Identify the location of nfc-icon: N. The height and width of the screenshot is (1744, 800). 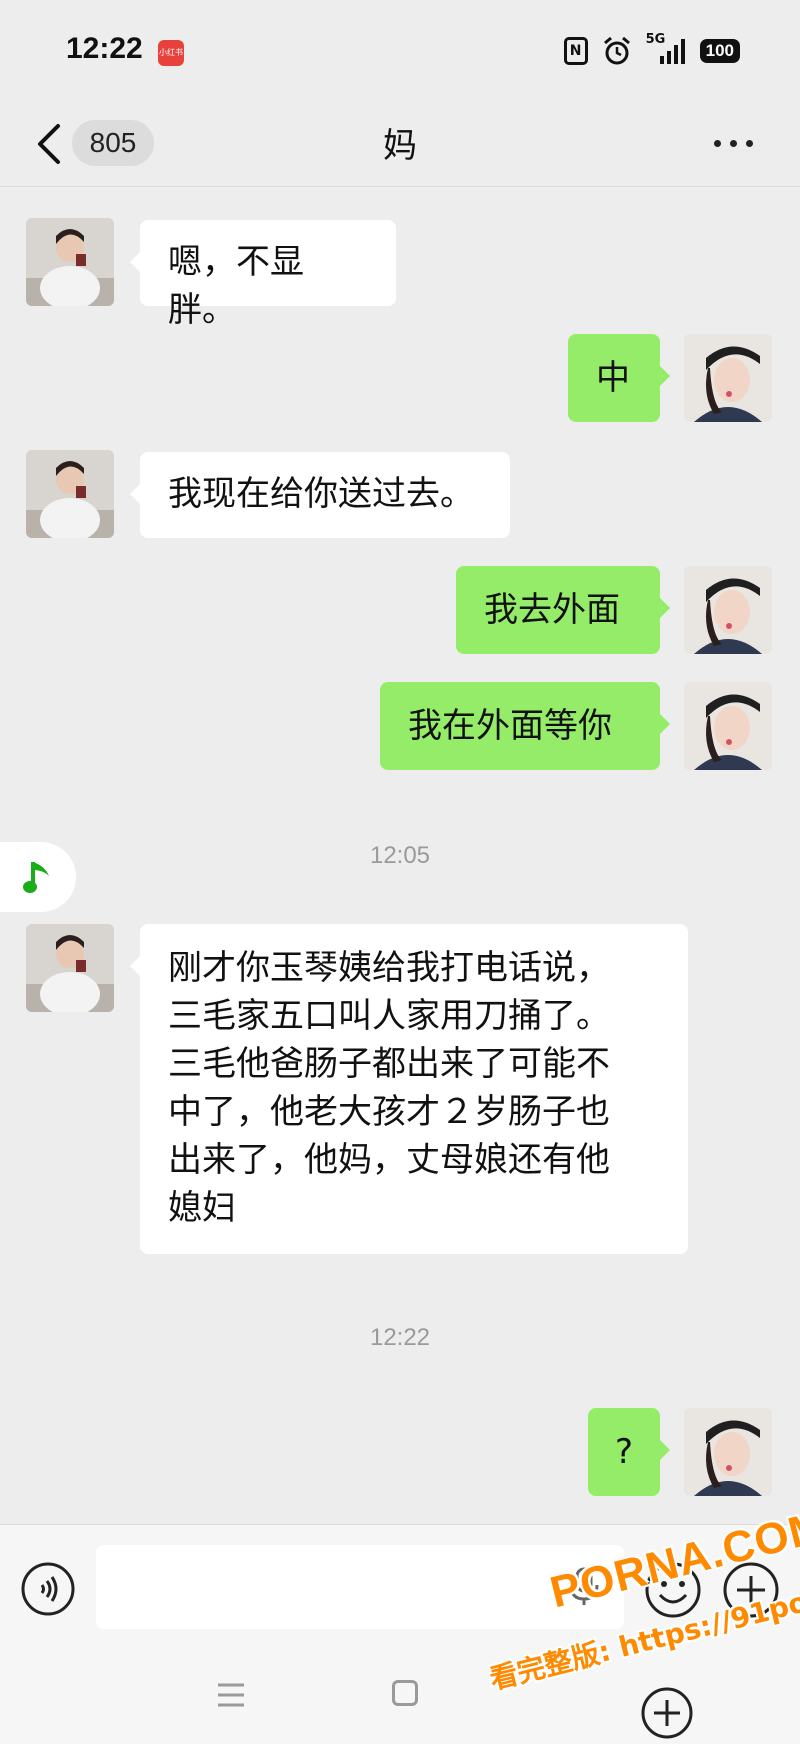
(575, 51).